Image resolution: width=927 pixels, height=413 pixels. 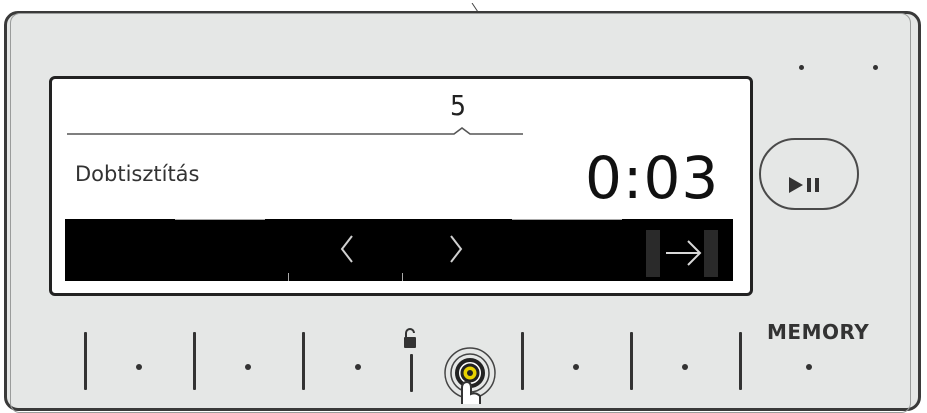 I want to click on arrow-right-icon, so click(x=682, y=253).